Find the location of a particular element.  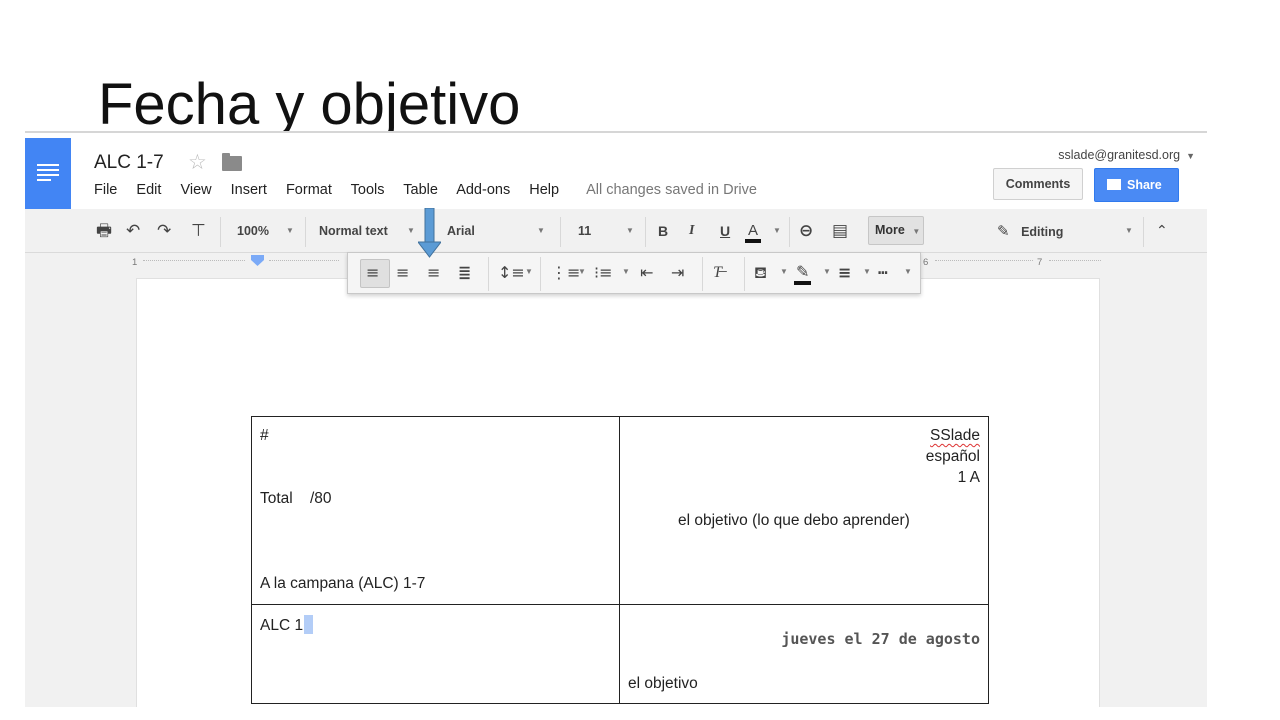

subject-text: español is located at coordinates (952, 456).